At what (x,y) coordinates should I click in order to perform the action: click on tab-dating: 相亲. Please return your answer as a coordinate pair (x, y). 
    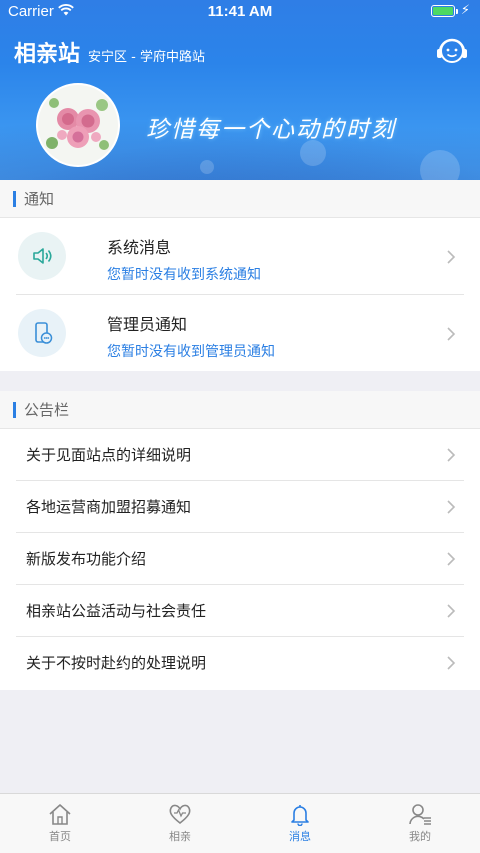
    Looking at the image, I should click on (180, 823).